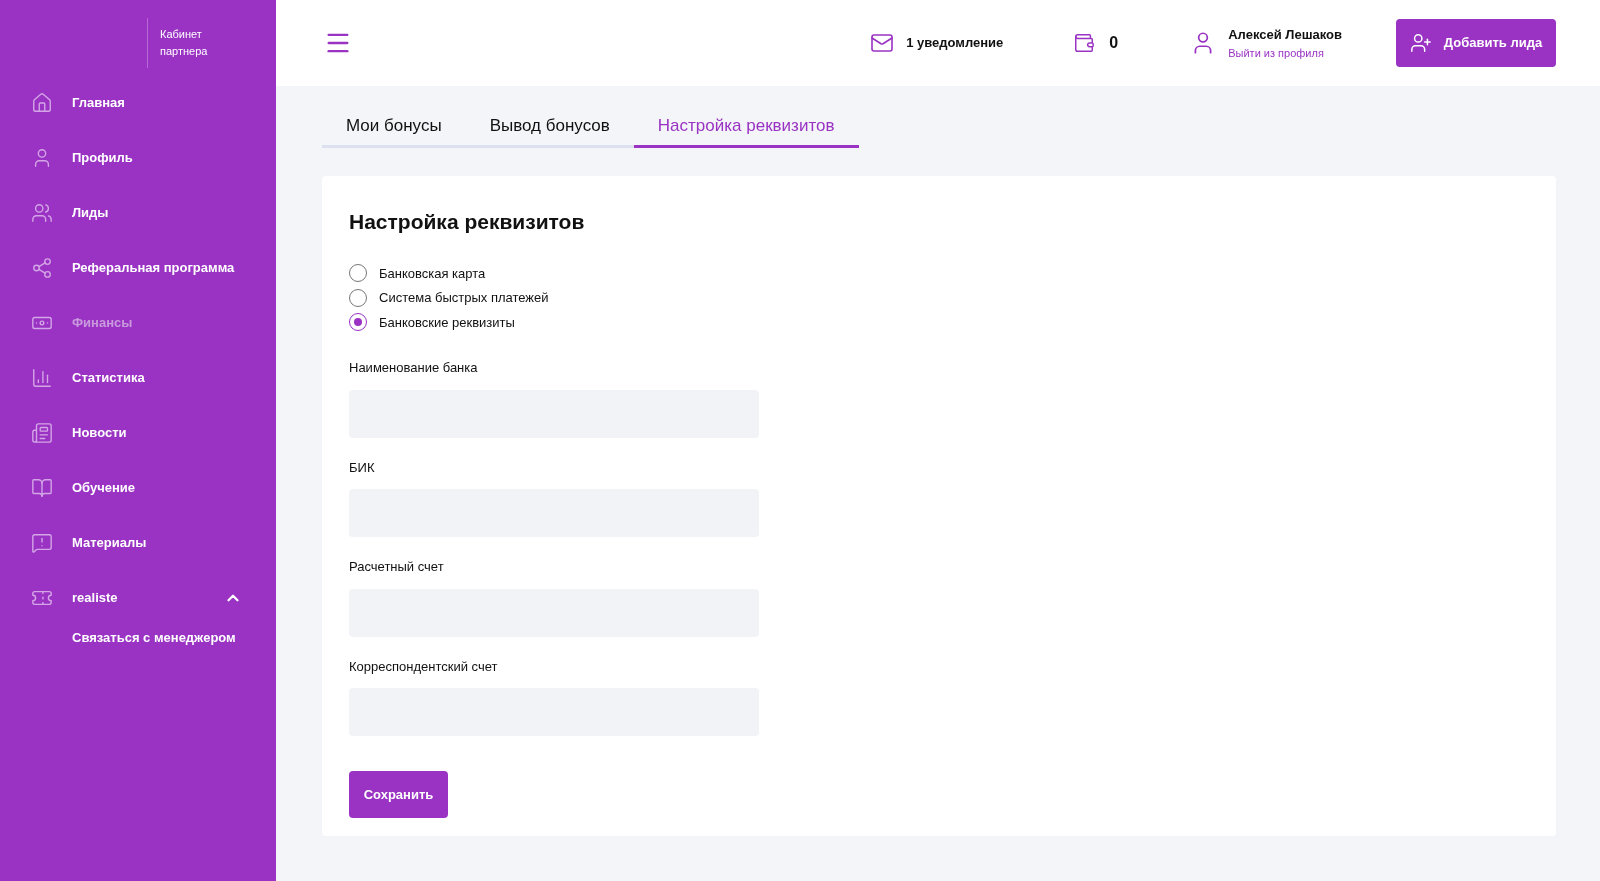  Describe the element at coordinates (42, 102) in the screenshot. I see `house-icon` at that location.